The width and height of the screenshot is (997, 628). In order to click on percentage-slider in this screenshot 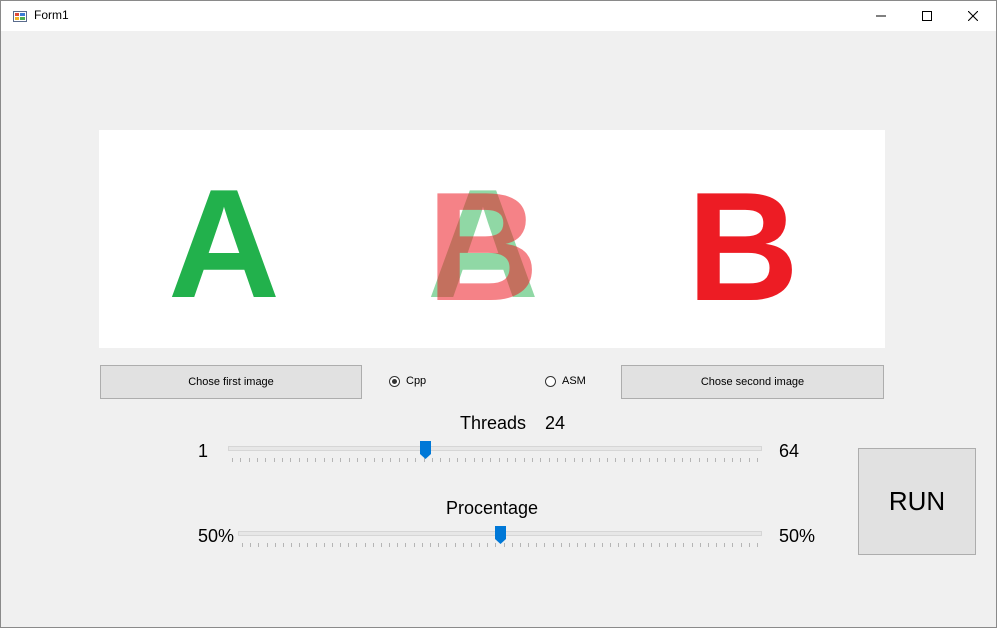, I will do `click(500, 539)`.